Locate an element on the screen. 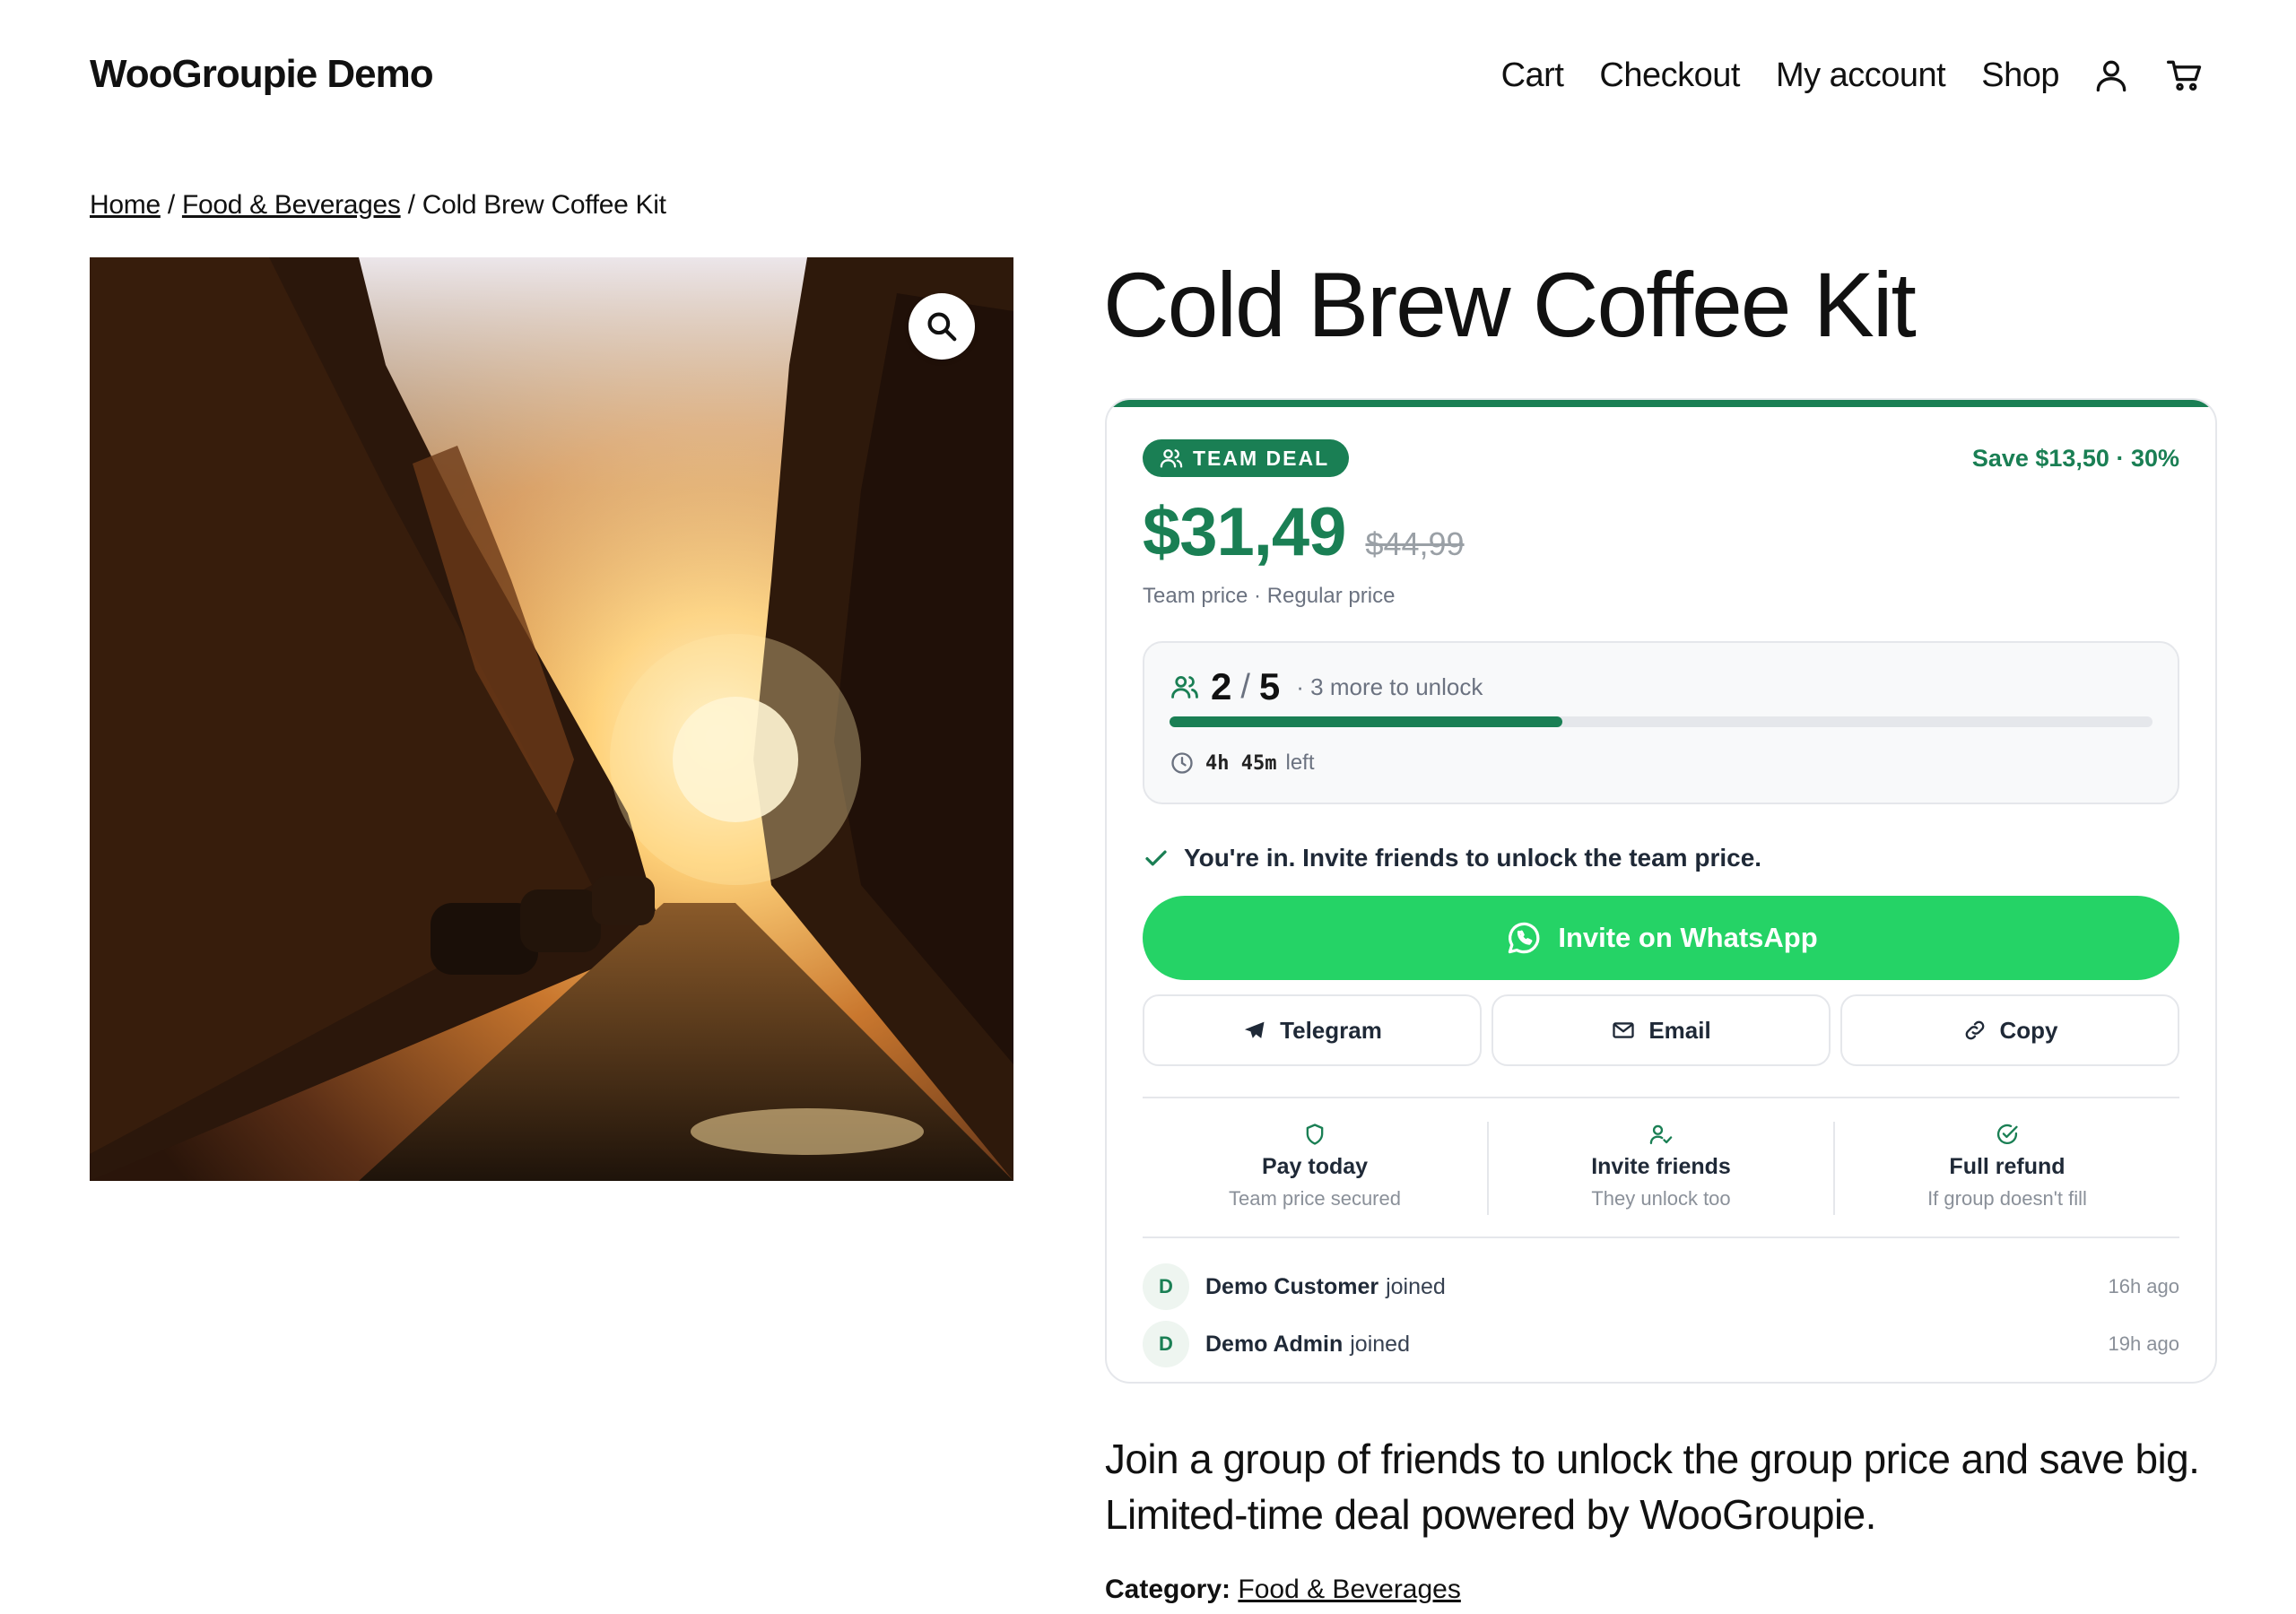  email-label: Email is located at coordinates (1679, 1030).